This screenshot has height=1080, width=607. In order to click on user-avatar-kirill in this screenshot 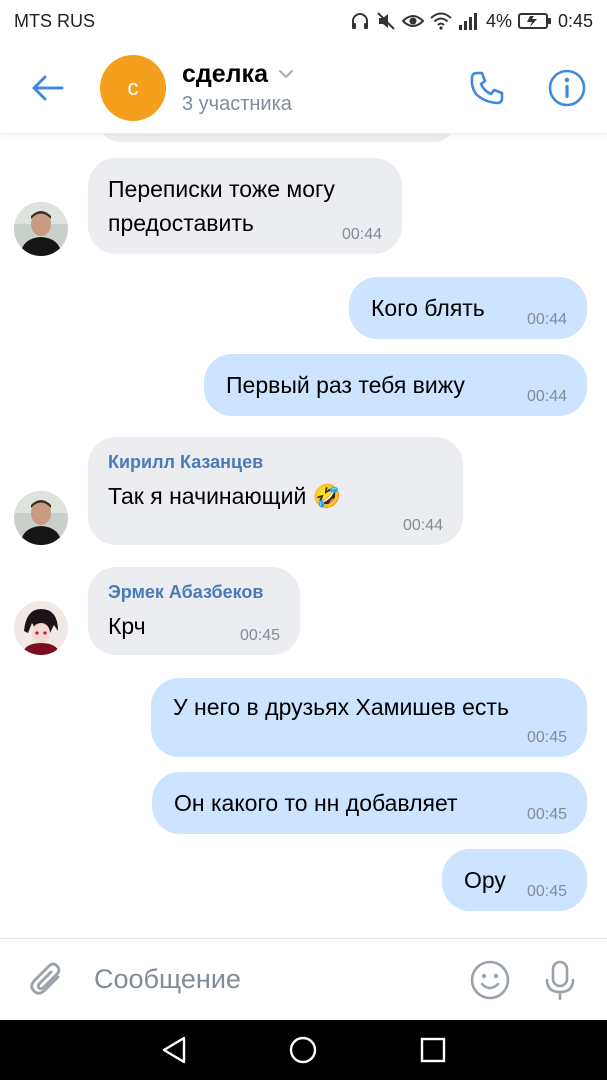, I will do `click(41, 518)`.